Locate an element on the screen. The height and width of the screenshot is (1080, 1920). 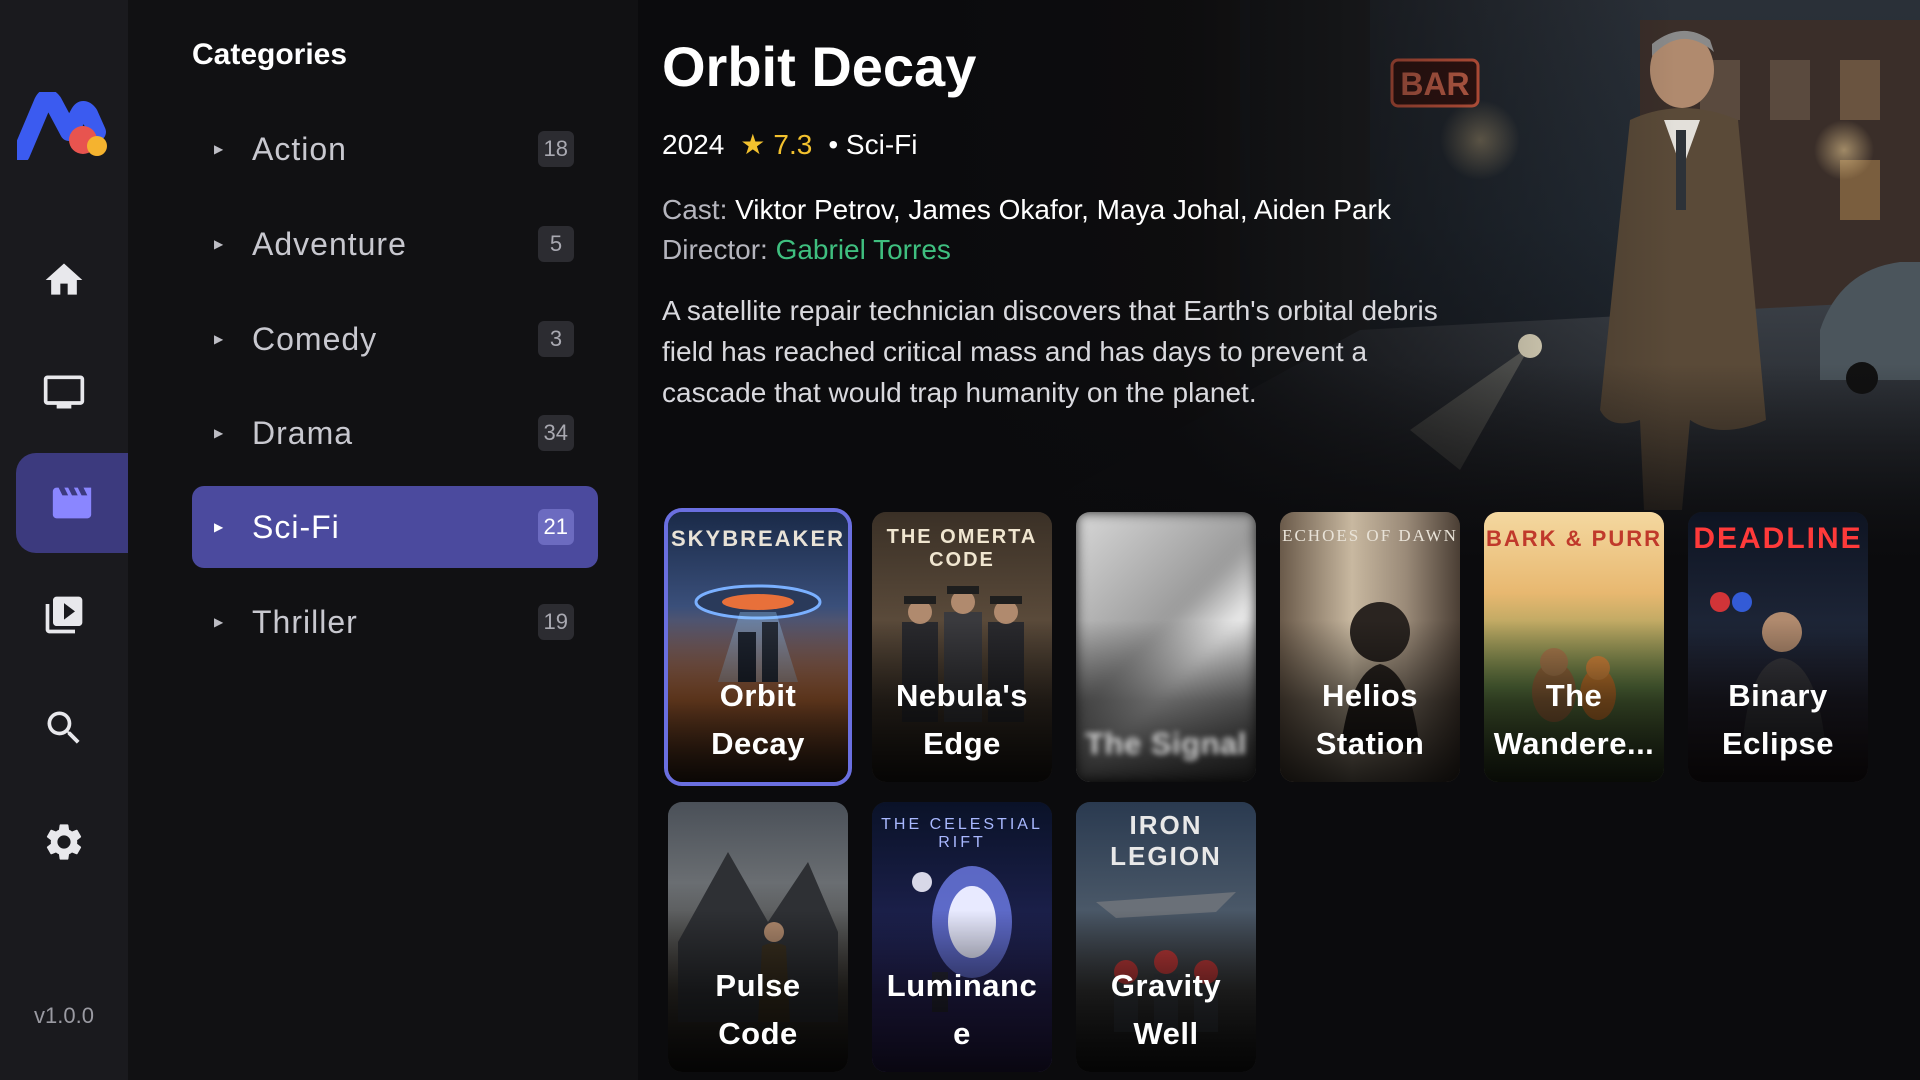
director-label: Director: is located at coordinates (715, 249).